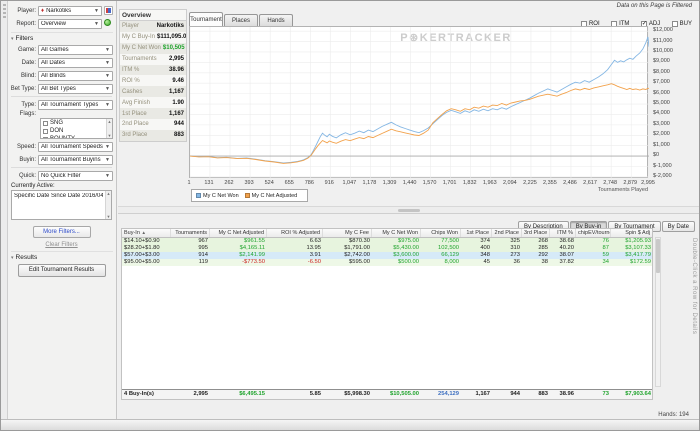 This screenshot has width=700, height=431. Describe the element at coordinates (75, 146) in the screenshot. I see `speed-select: All Tournament Speeds ▼` at that location.